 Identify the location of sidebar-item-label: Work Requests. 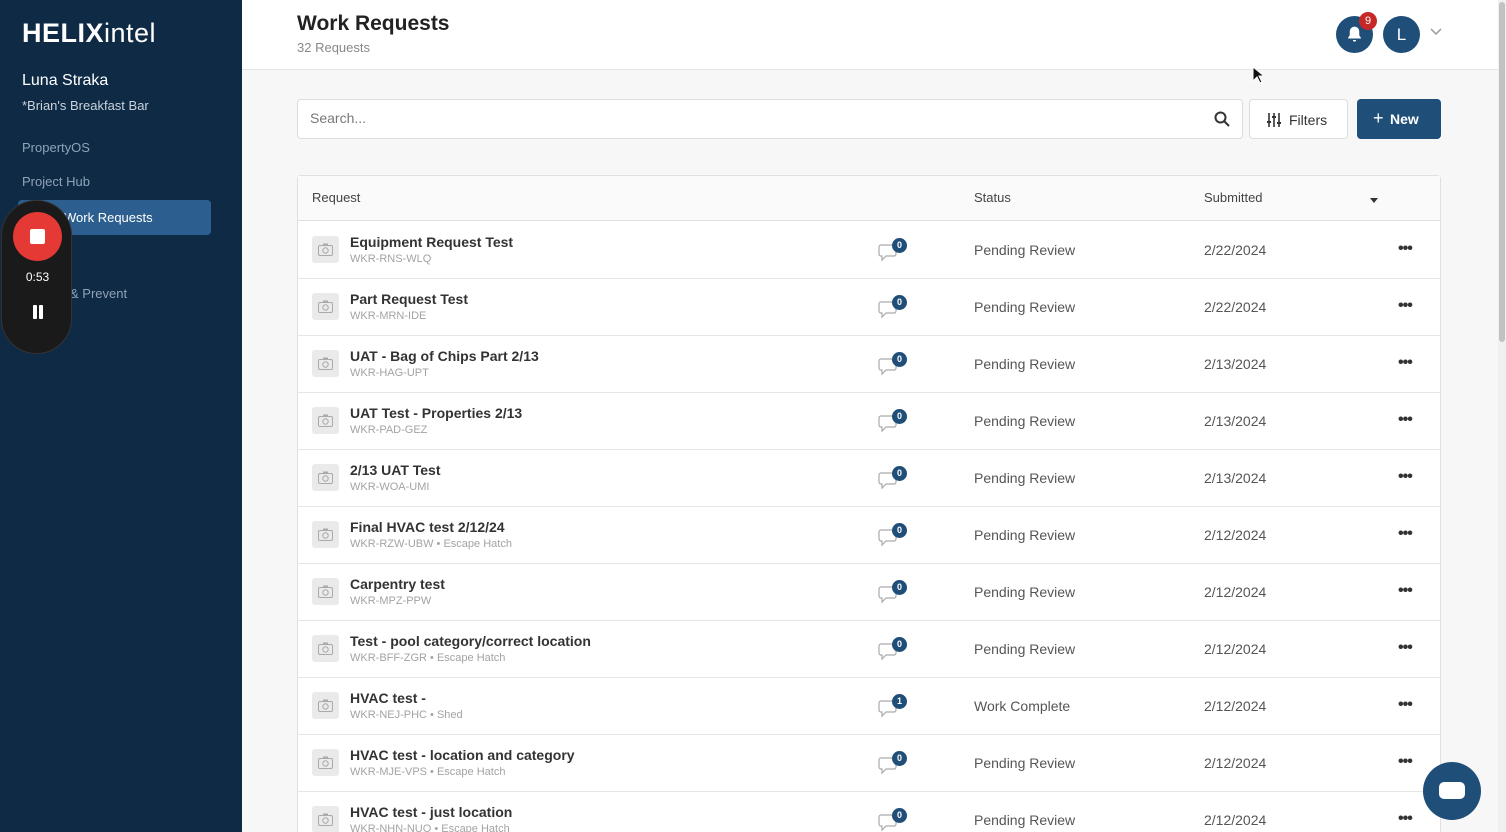
(108, 217).